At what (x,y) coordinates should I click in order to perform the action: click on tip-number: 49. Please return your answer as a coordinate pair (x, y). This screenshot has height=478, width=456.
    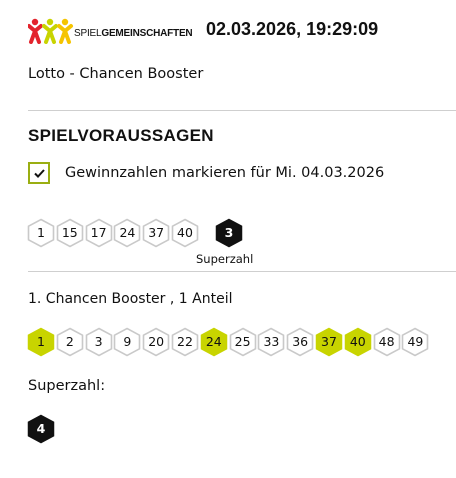
    Looking at the image, I should click on (415, 342).